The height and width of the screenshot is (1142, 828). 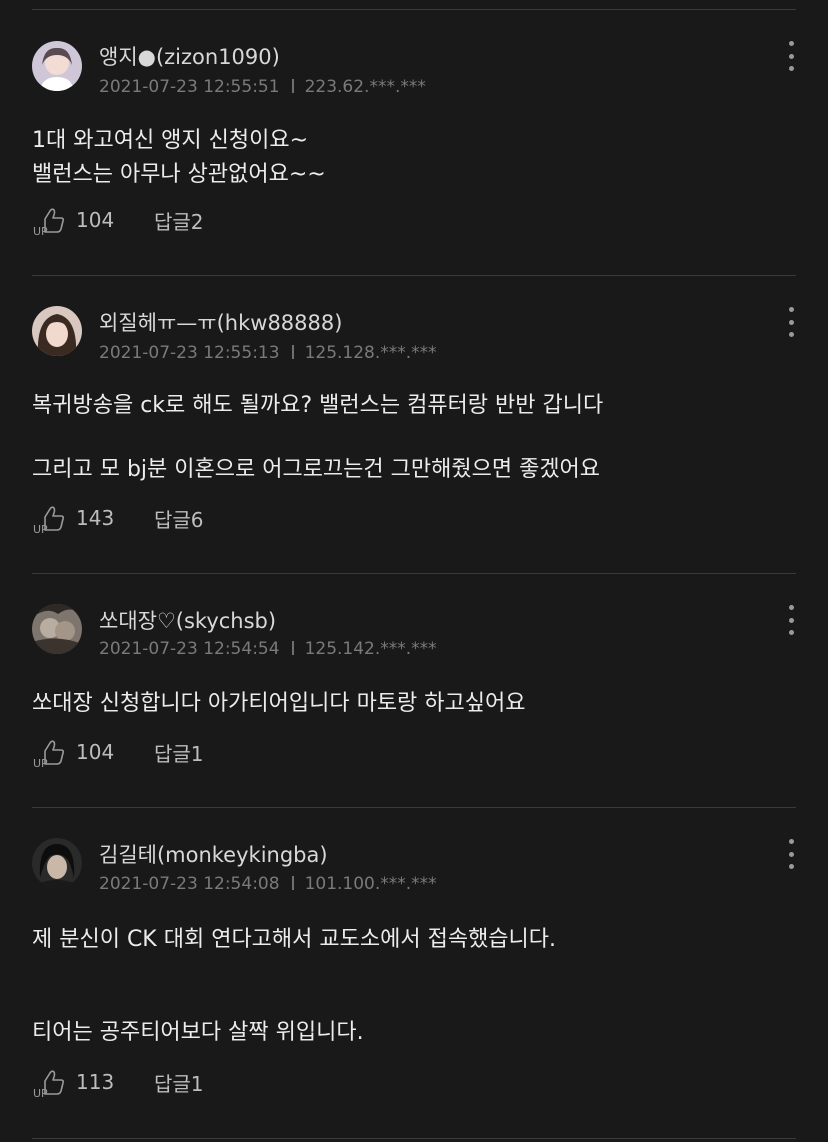 I want to click on up-count: 113, so click(x=95, y=1082).